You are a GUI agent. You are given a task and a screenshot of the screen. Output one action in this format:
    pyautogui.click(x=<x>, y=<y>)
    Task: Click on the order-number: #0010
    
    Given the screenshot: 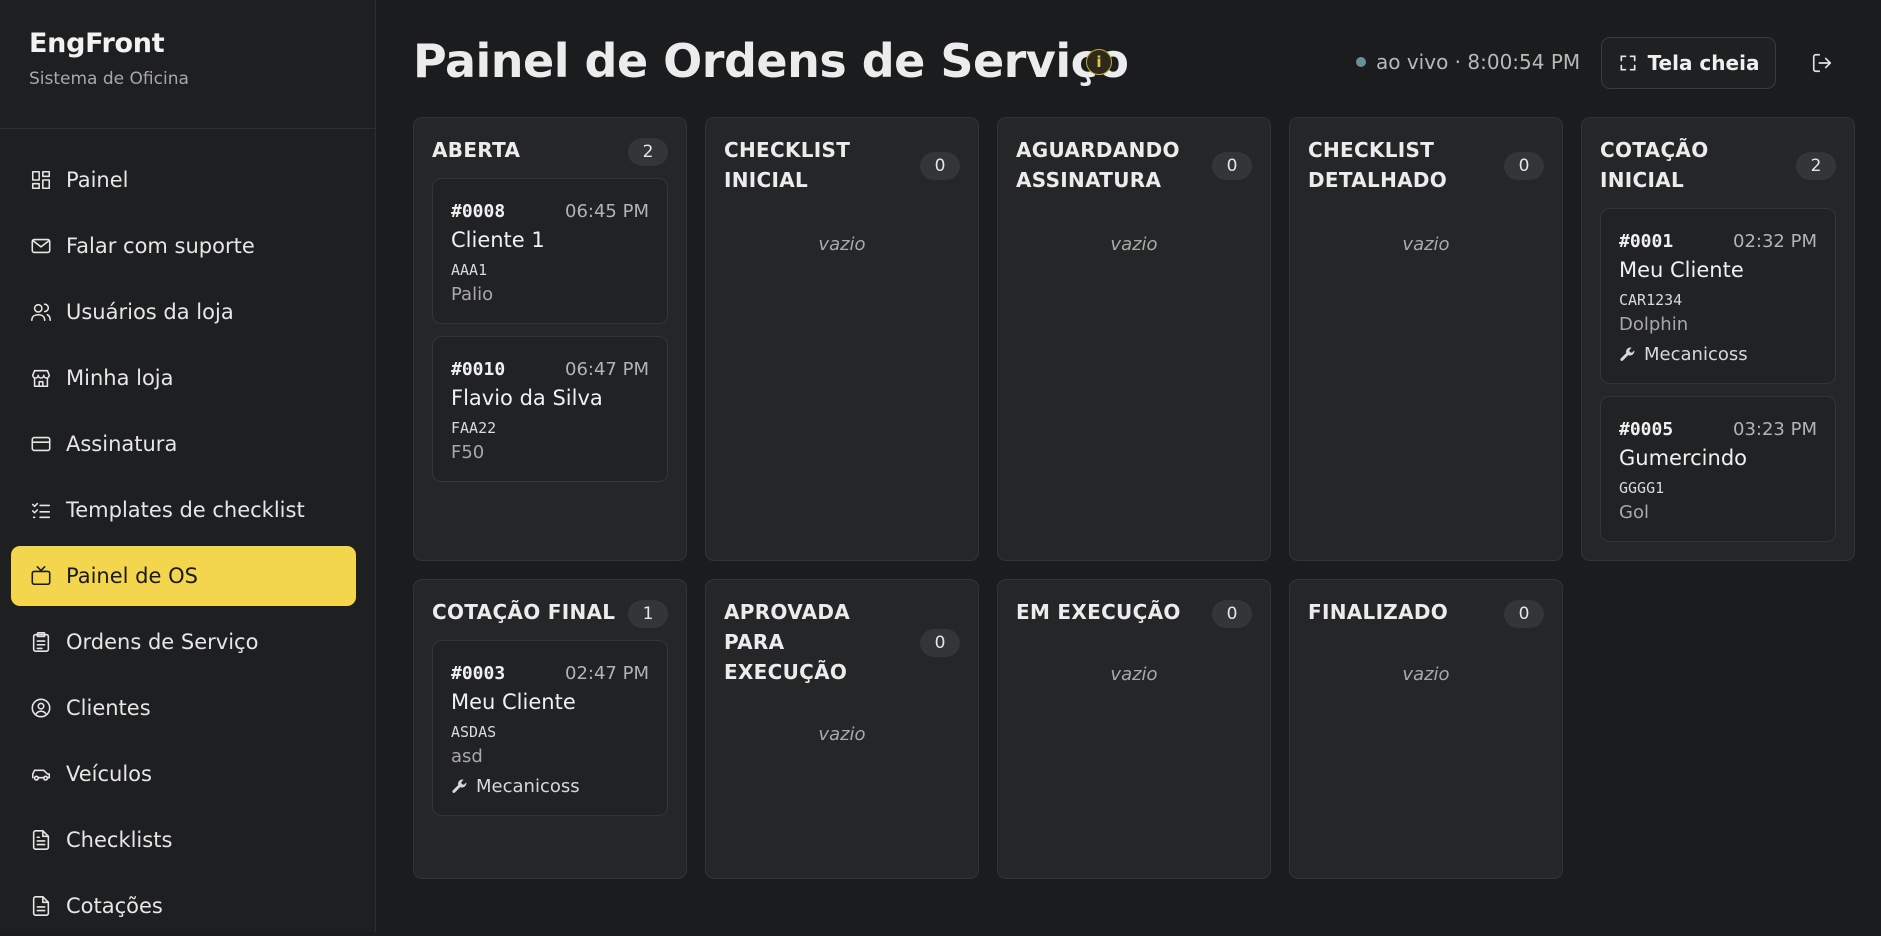 What is the action you would take?
    pyautogui.click(x=478, y=369)
    